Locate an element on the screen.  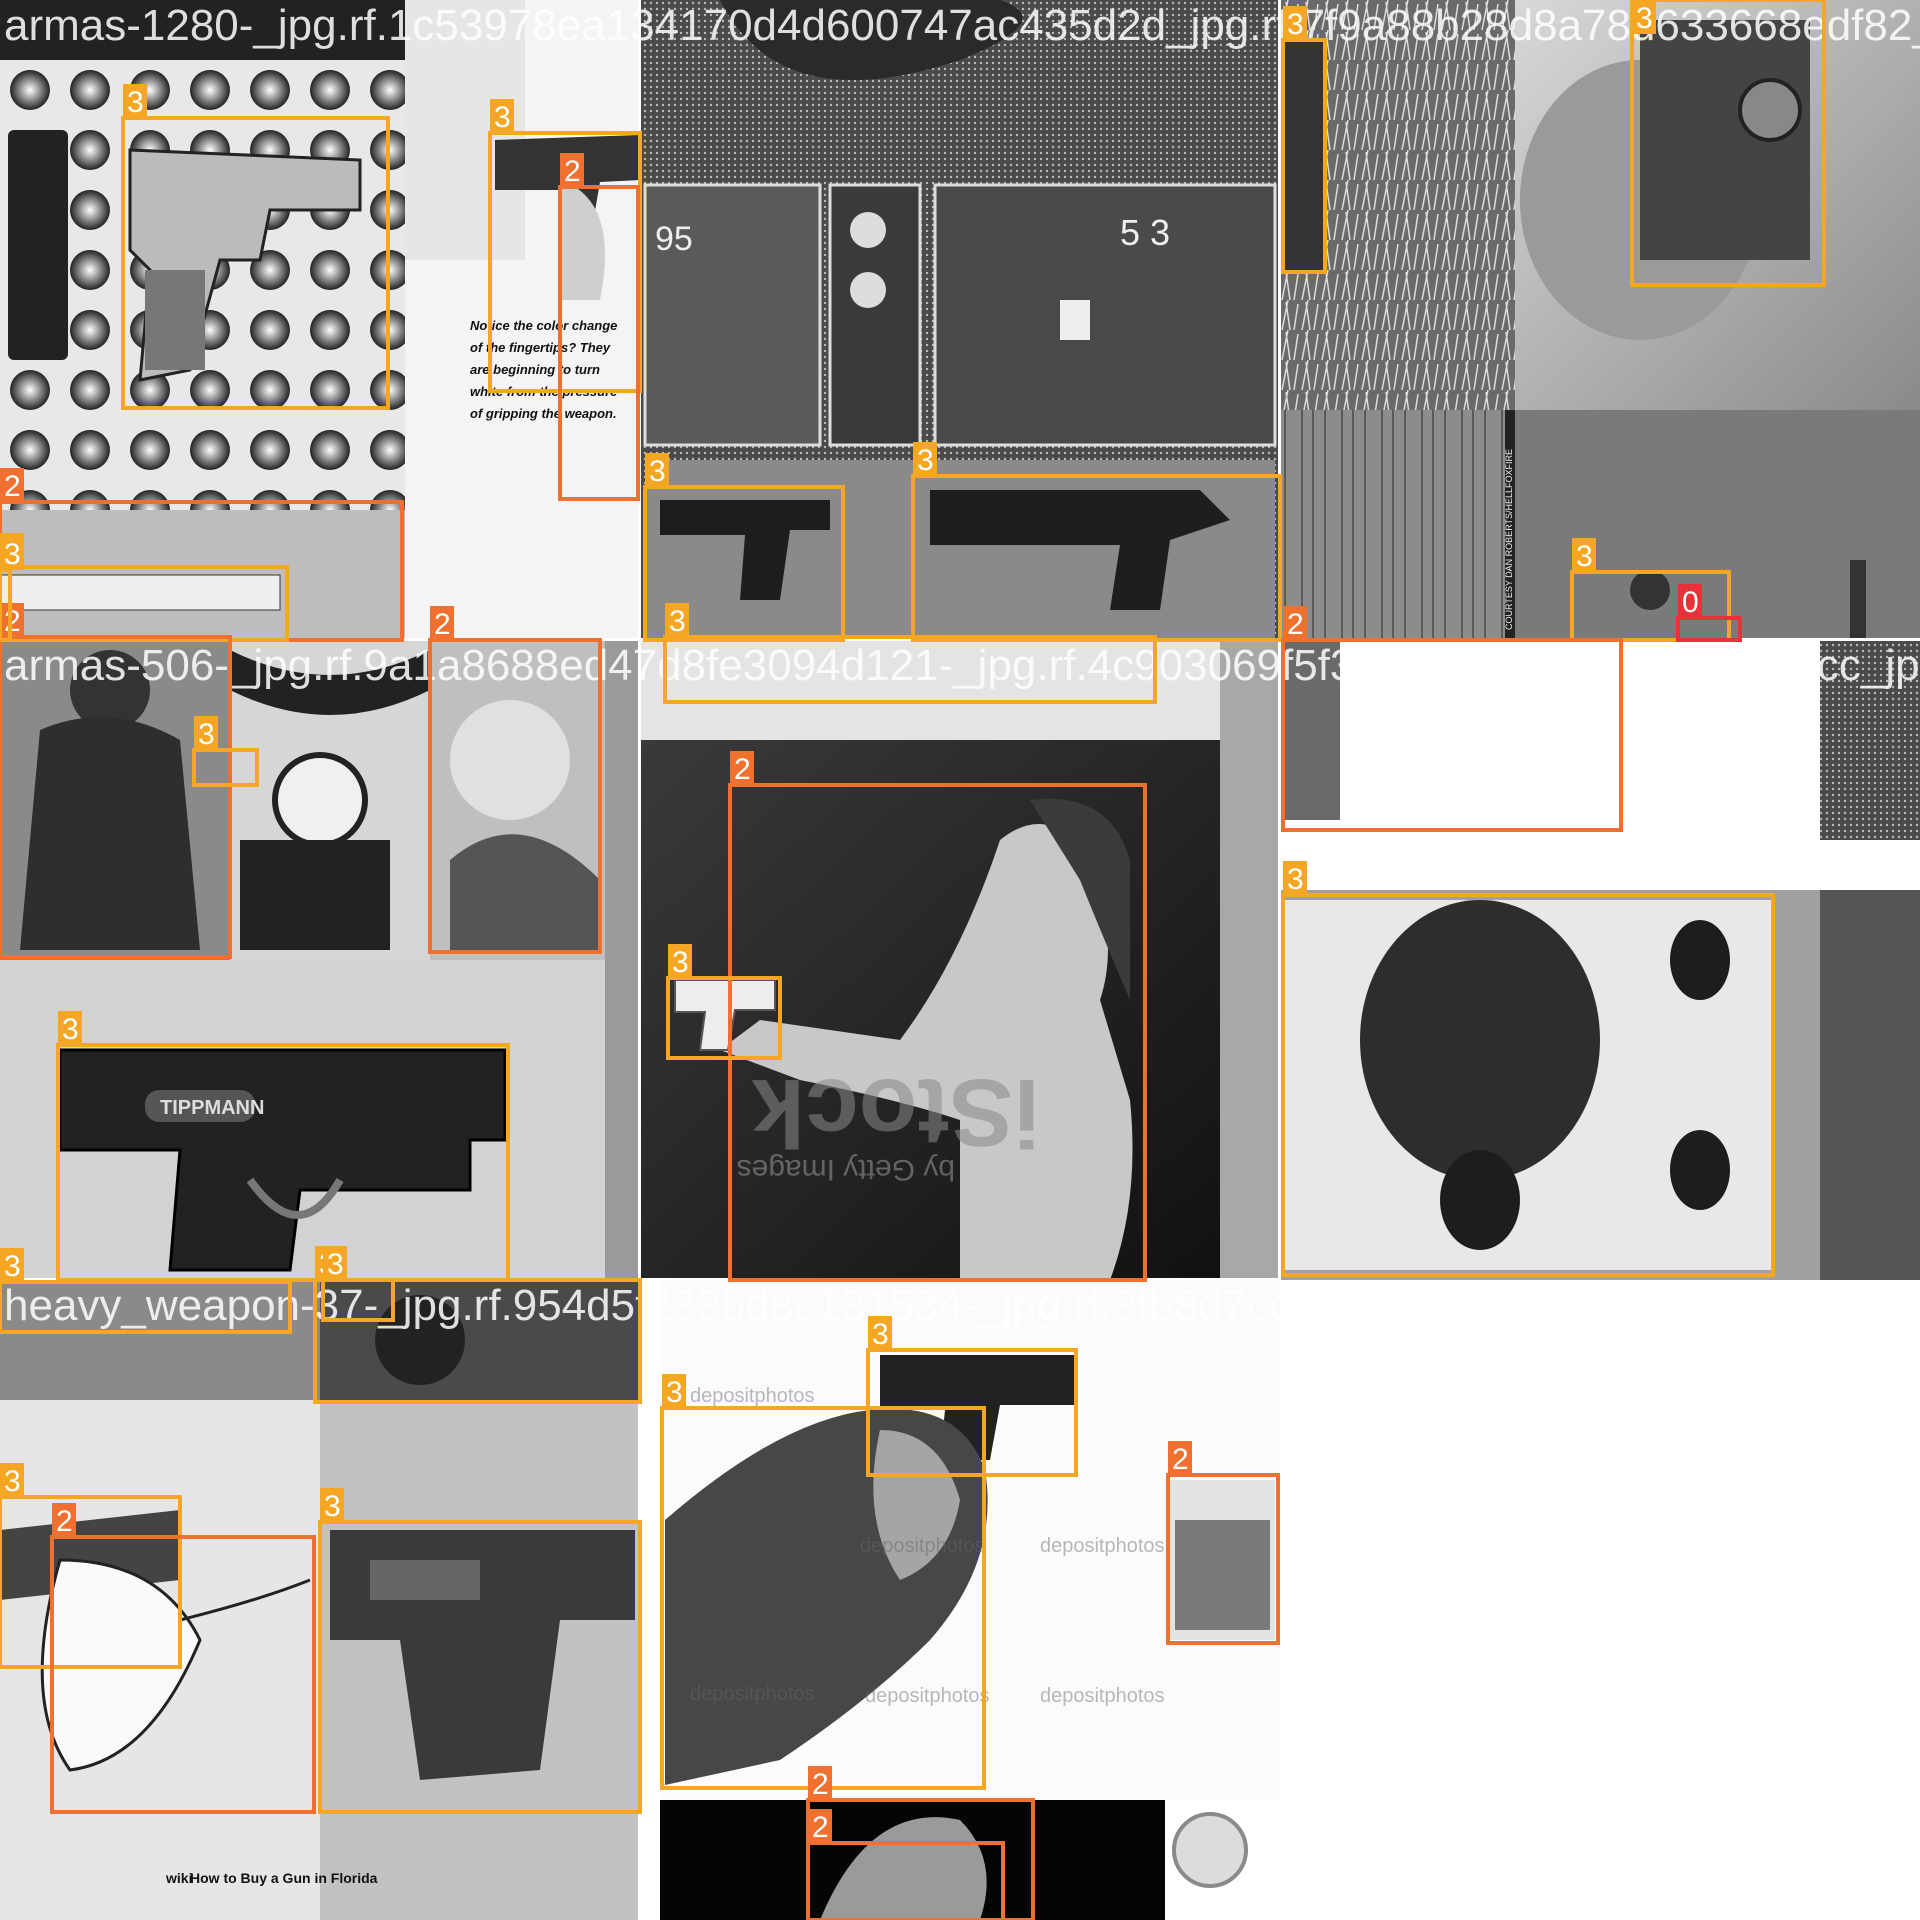
depositphotos-wm-1: depositphotos is located at coordinates (752, 1396).